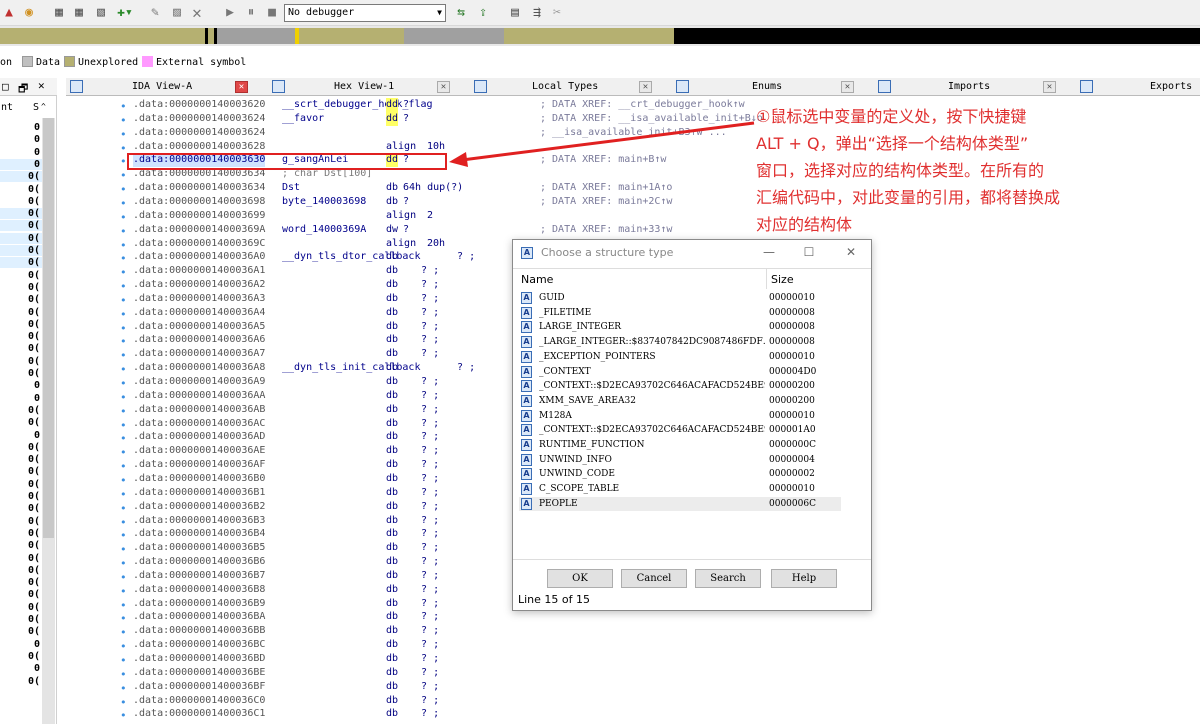  I want to click on disasm-line: • .data:00000001400036BF db ? ;, so click(633, 687).